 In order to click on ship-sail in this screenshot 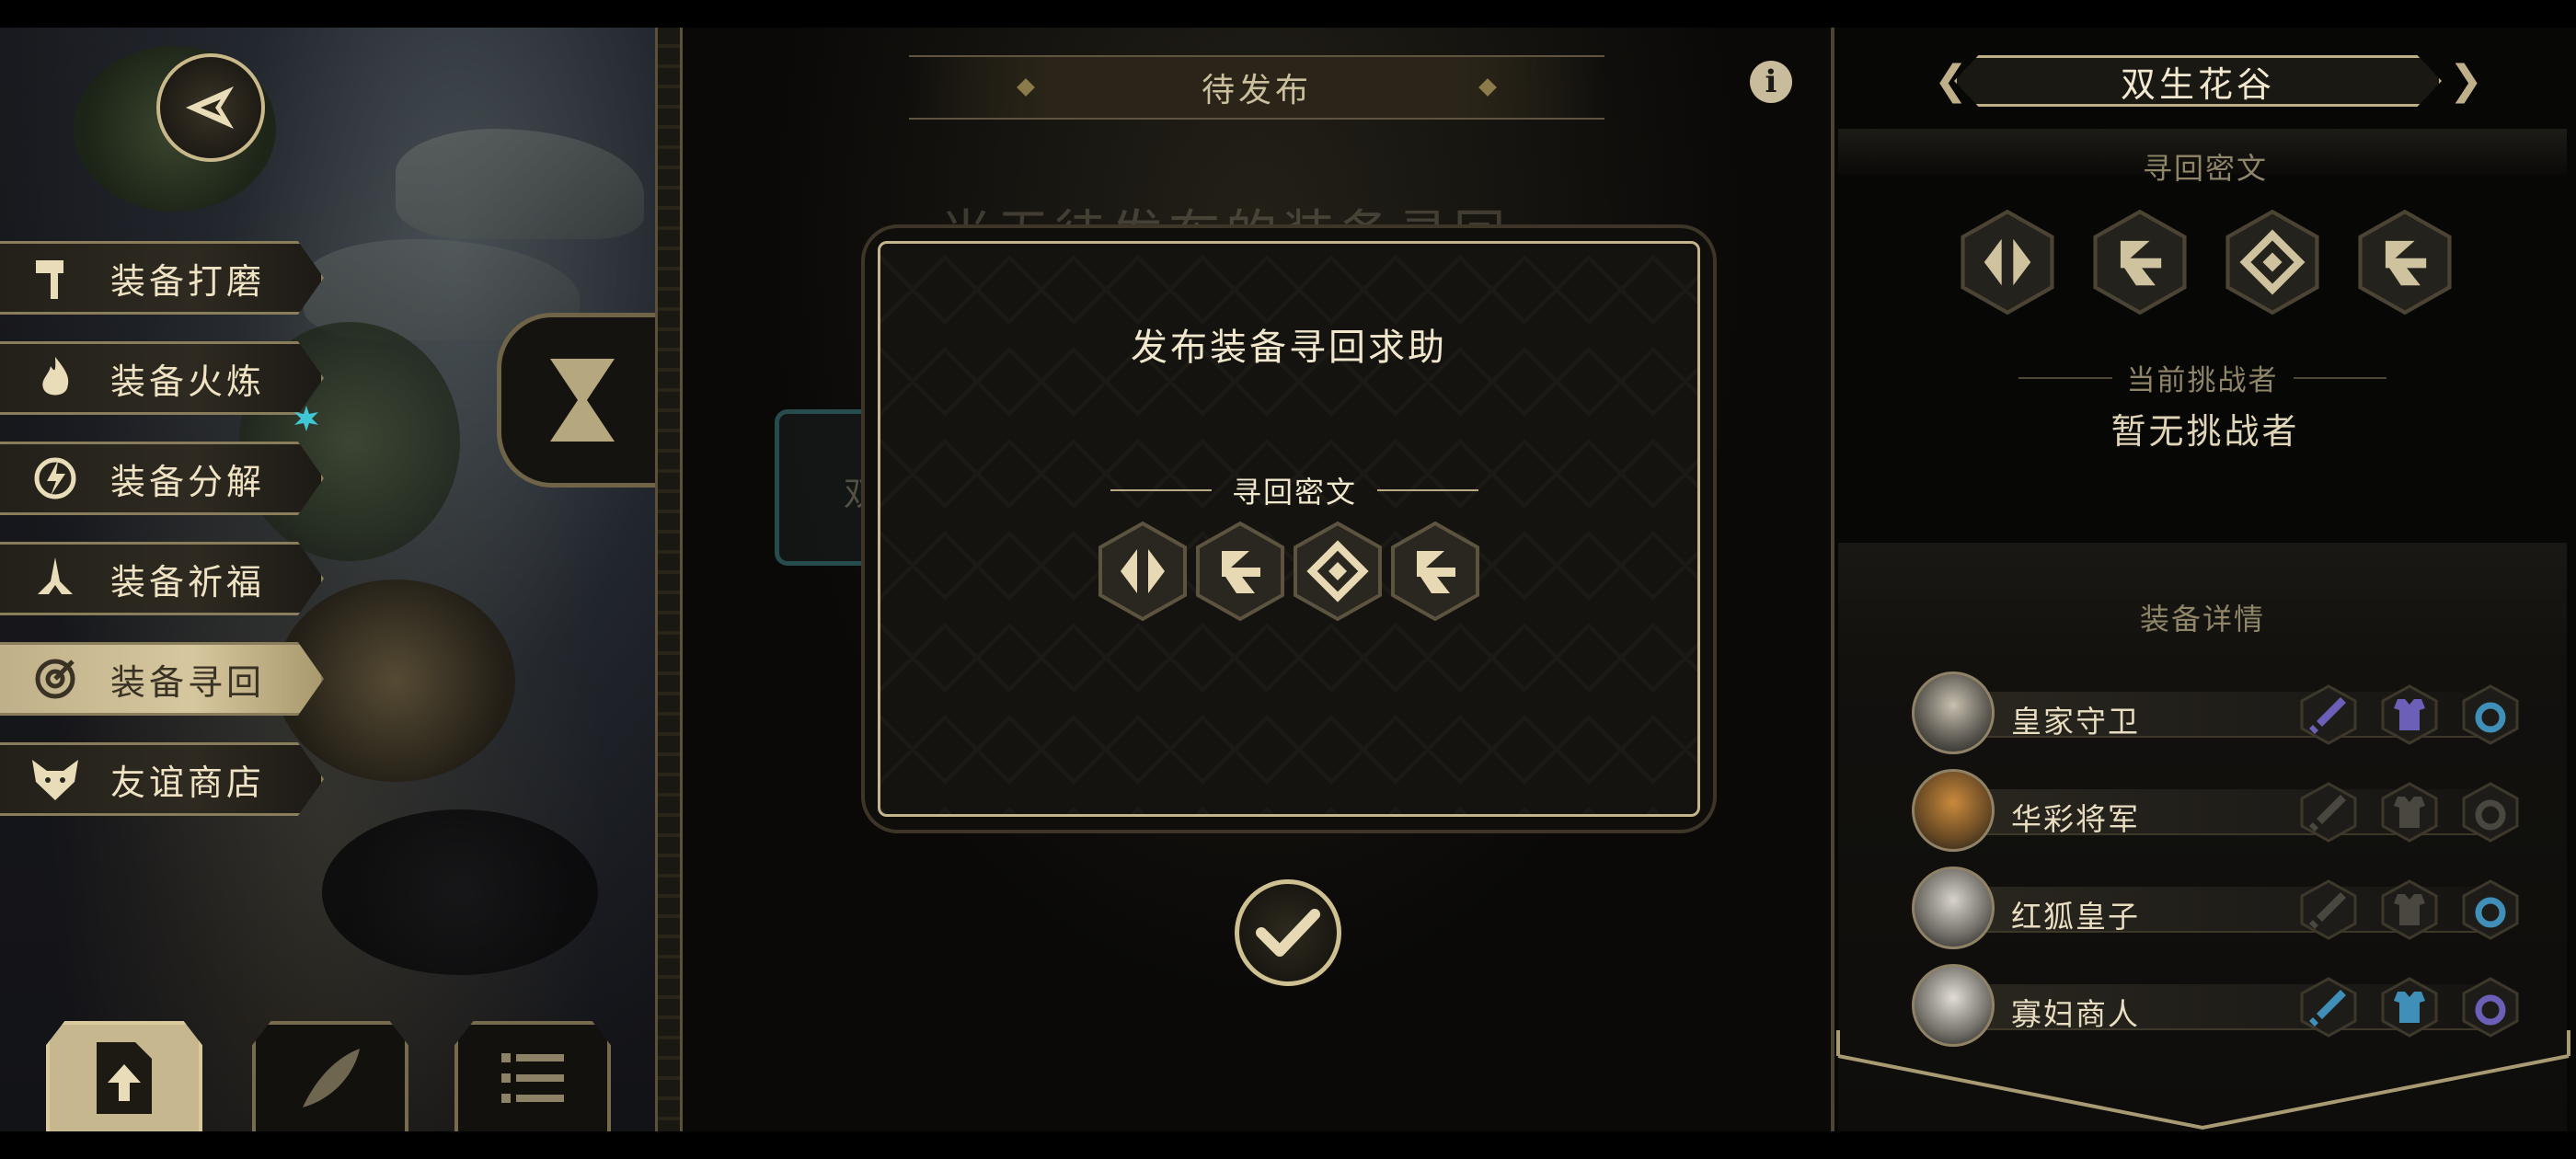, I will do `click(520, 184)`.